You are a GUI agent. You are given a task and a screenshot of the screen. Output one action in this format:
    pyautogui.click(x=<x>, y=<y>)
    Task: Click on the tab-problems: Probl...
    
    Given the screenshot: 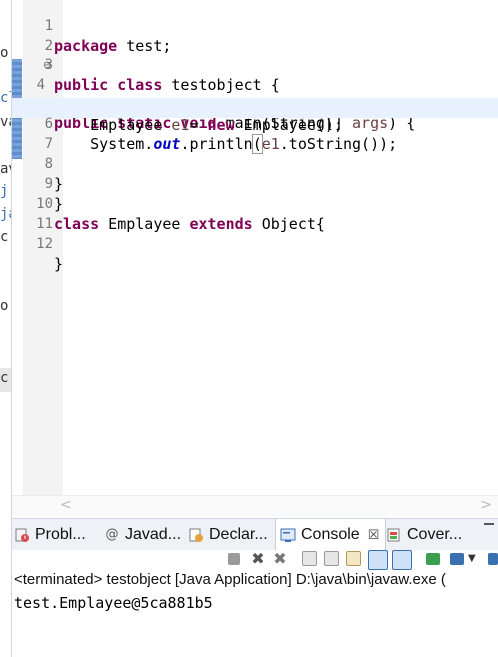 What is the action you would take?
    pyautogui.click(x=50, y=535)
    